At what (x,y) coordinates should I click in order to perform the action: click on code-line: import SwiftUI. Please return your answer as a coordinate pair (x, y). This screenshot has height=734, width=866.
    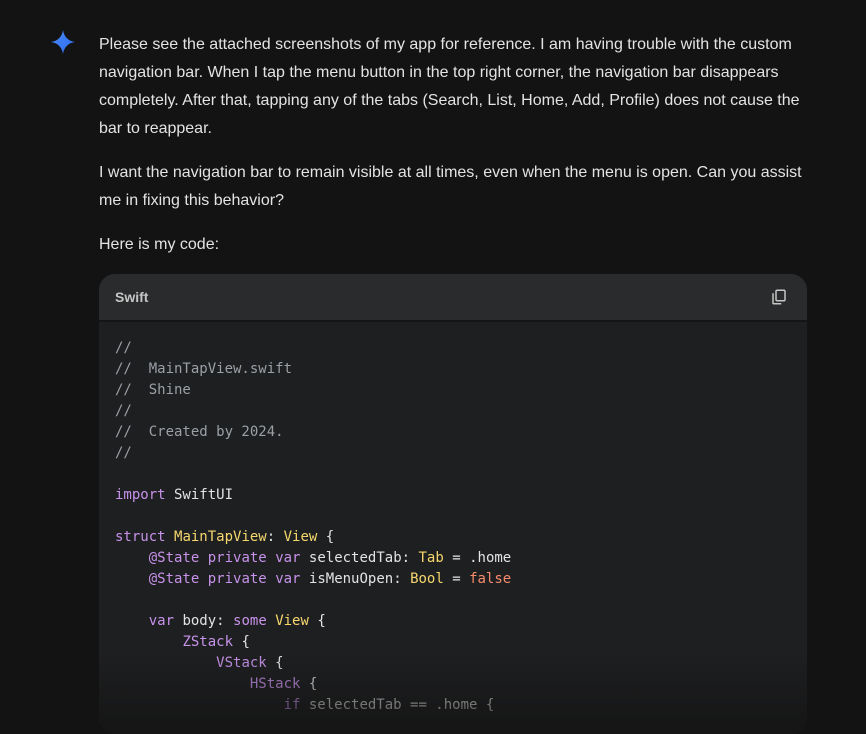
    Looking at the image, I should click on (174, 495).